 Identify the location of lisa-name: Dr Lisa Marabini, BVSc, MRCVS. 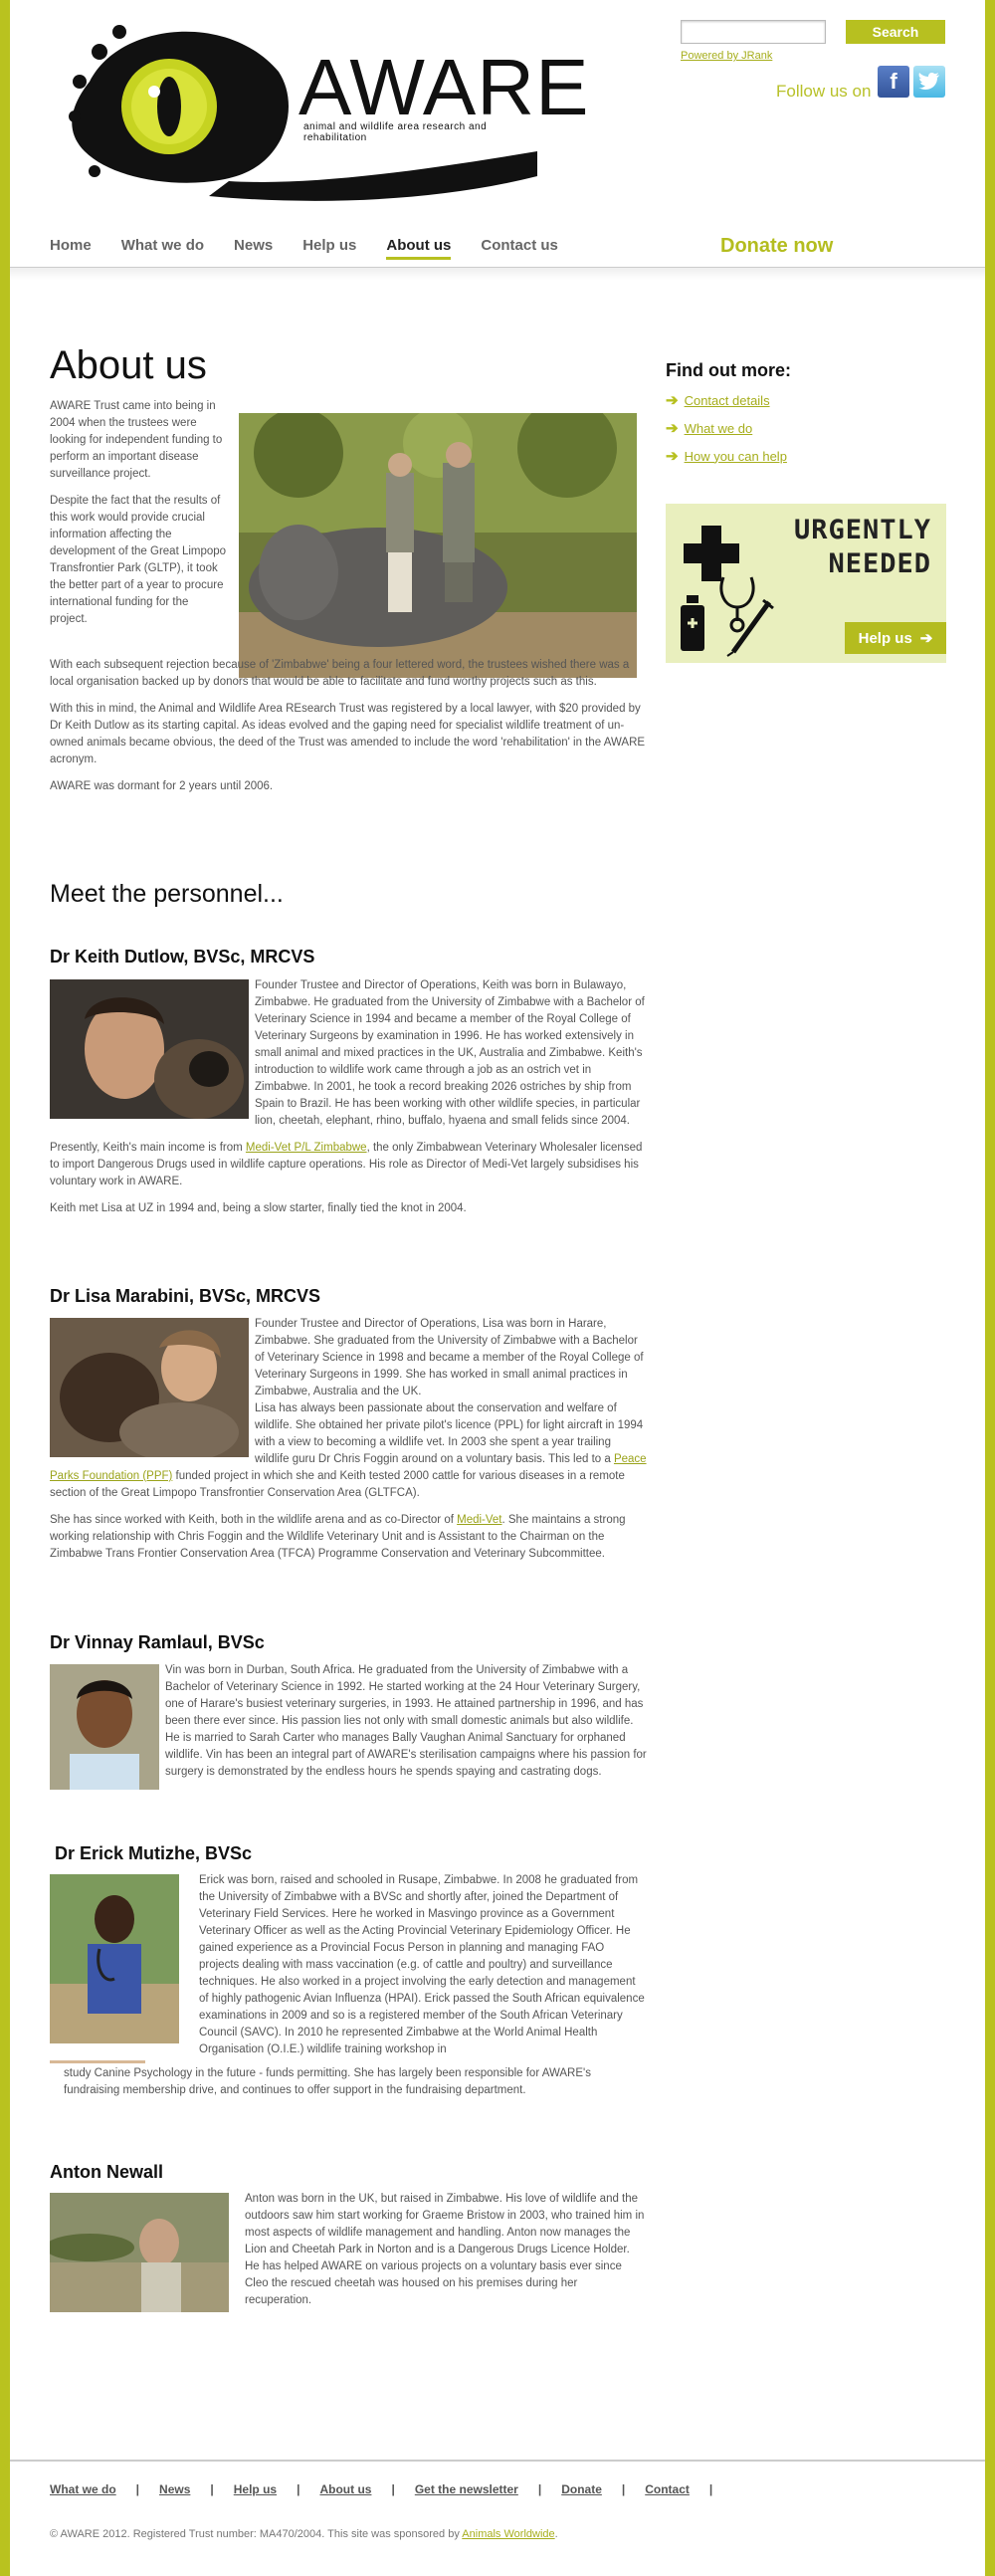
(185, 1296).